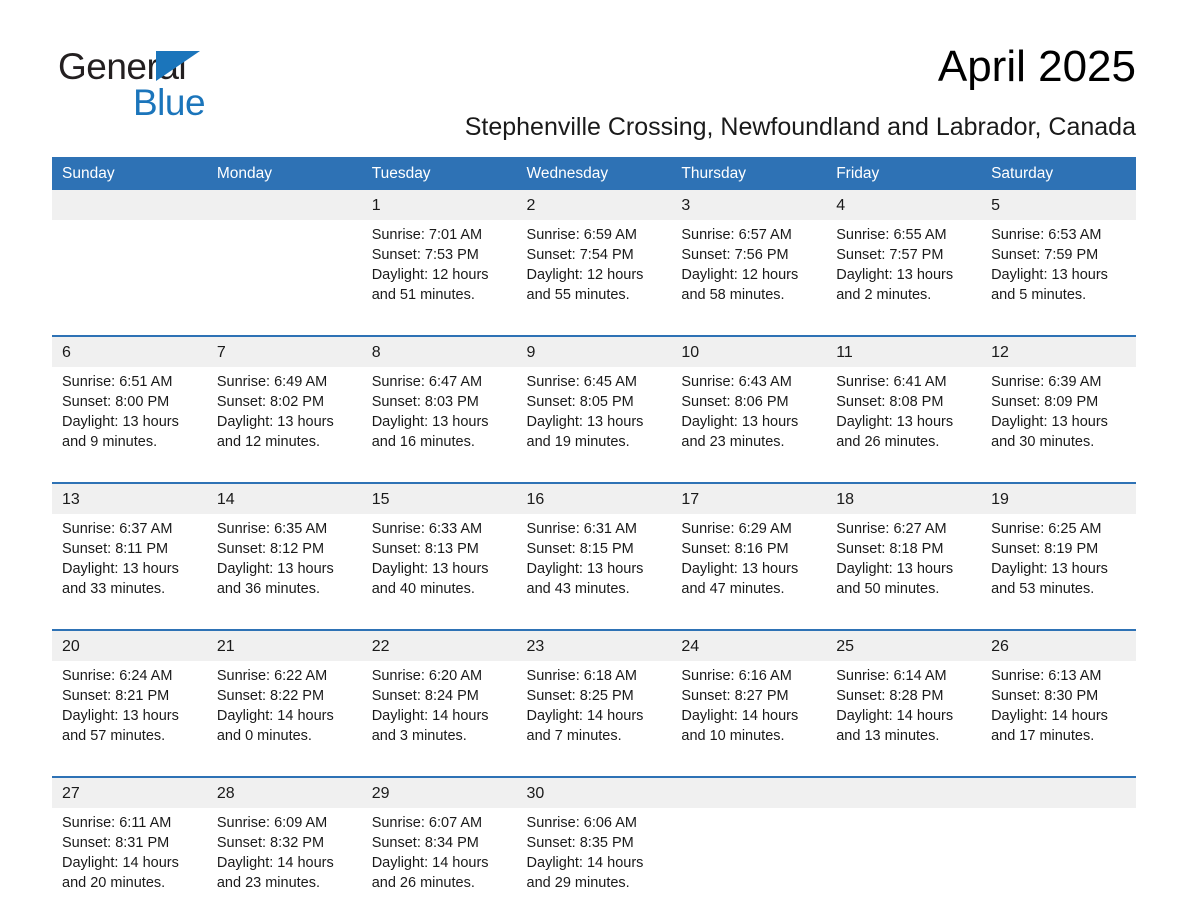 This screenshot has height=923, width=1188. Describe the element at coordinates (425, 696) in the screenshot. I see `sunset-text: Sunset: 8:24 PM` at that location.